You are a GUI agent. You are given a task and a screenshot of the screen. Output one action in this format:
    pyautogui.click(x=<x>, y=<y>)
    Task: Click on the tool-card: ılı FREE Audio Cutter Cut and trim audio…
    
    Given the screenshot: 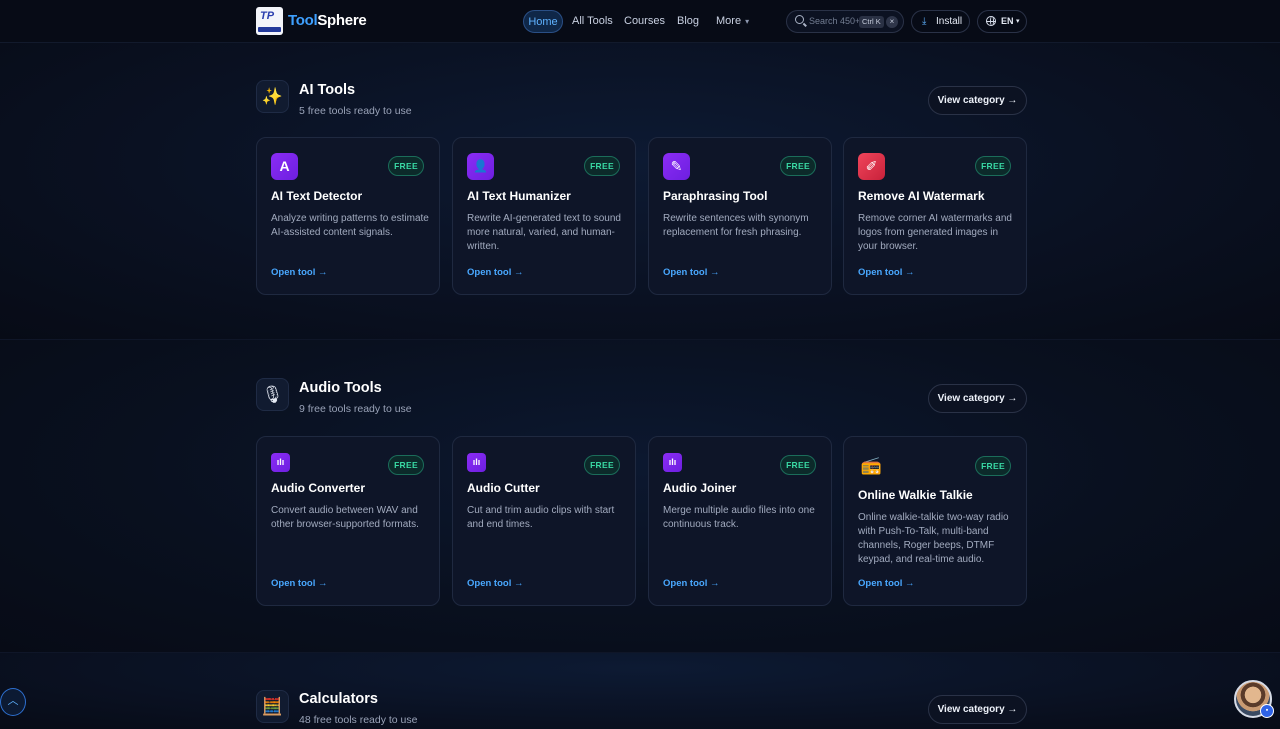 What is the action you would take?
    pyautogui.click(x=544, y=521)
    